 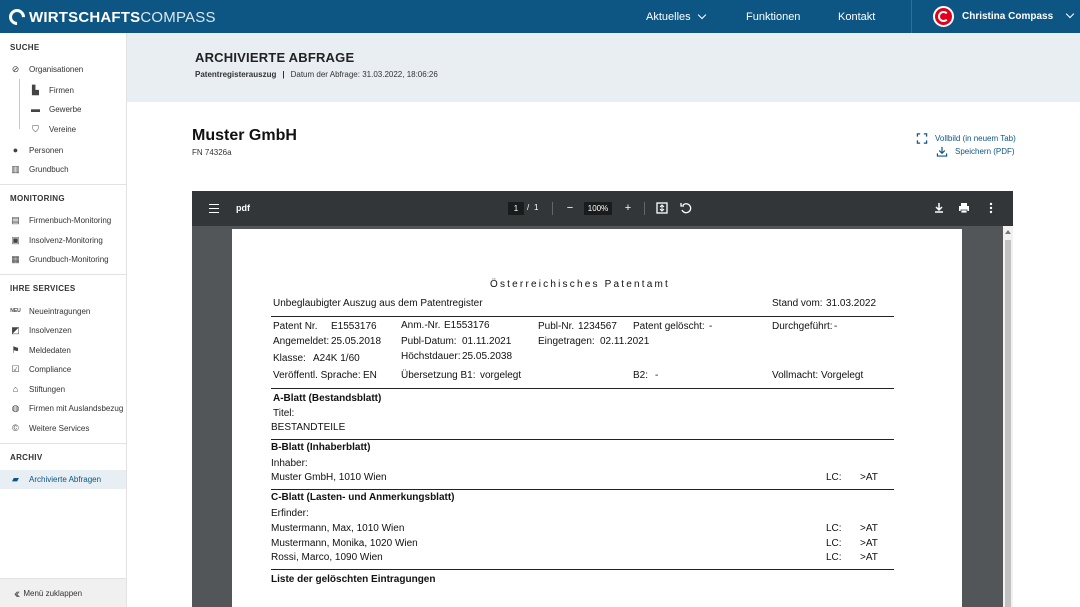 I want to click on scrollbar-thumb, so click(x=1008, y=423).